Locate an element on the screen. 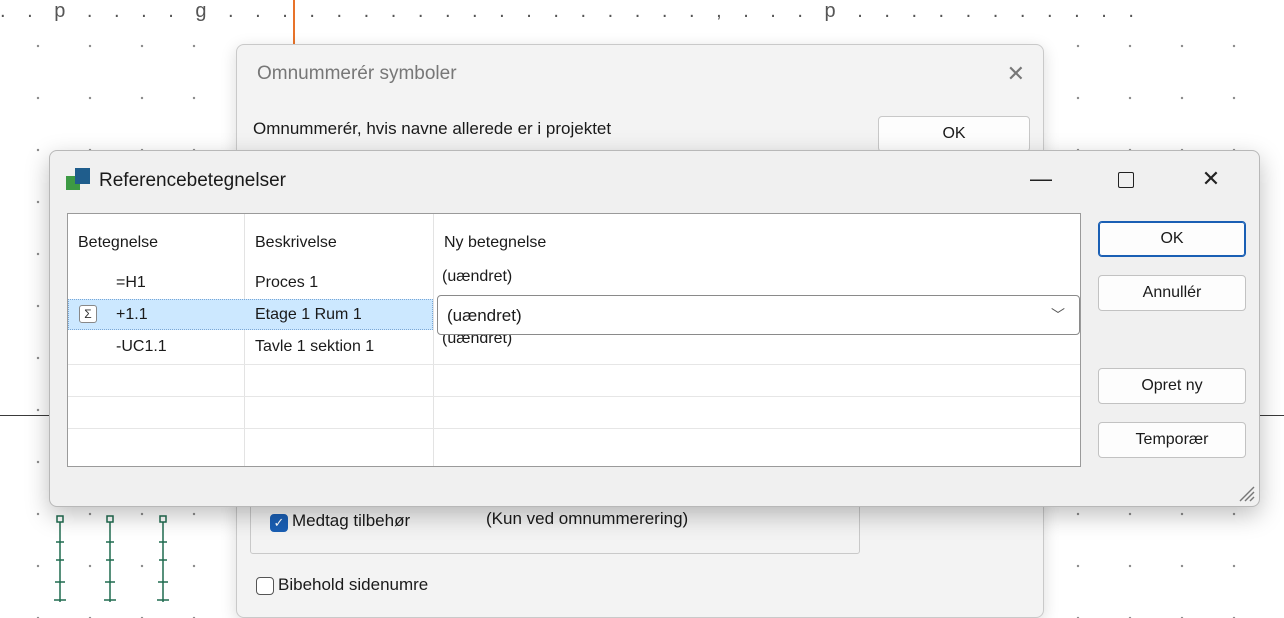 Image resolution: width=1284 pixels, height=618 pixels. app-icon is located at coordinates (78, 180).